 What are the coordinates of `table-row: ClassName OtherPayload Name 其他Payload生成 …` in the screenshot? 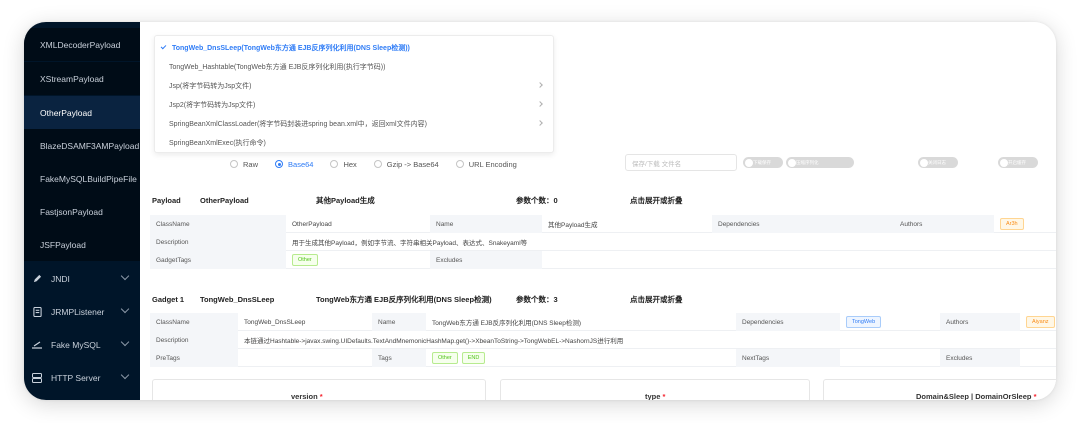 It's located at (603, 224).